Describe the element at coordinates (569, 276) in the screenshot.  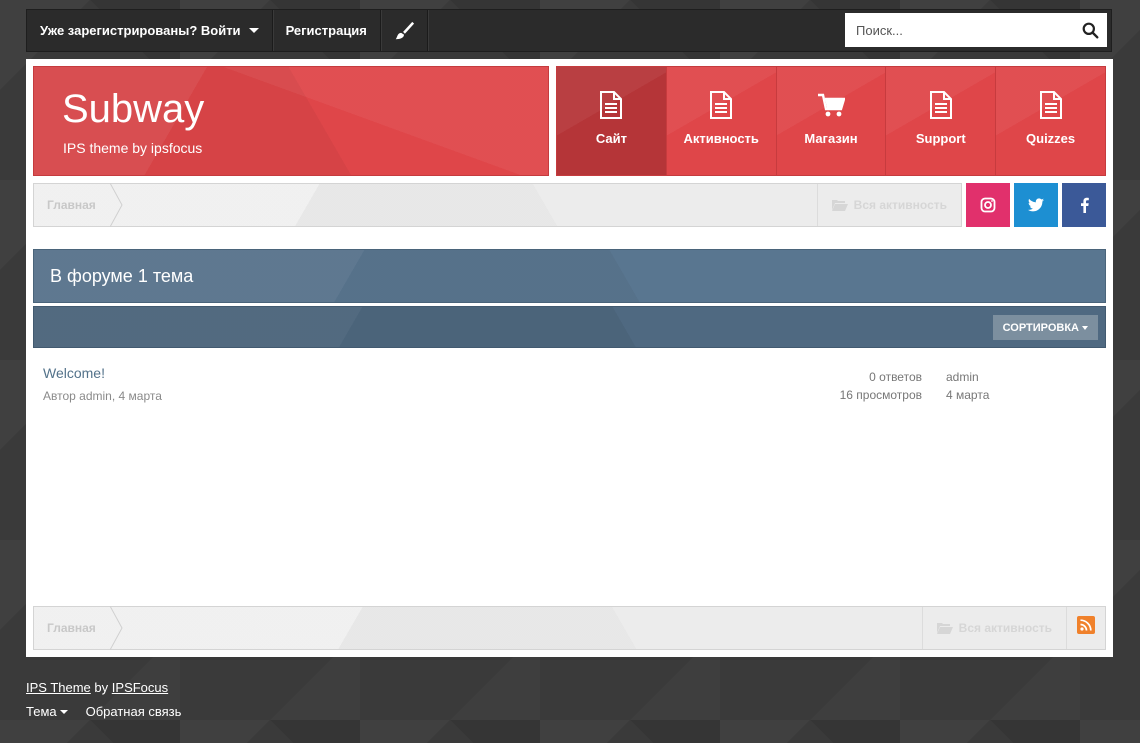
I see `forum-heading: В форуме 1 тема` at that location.